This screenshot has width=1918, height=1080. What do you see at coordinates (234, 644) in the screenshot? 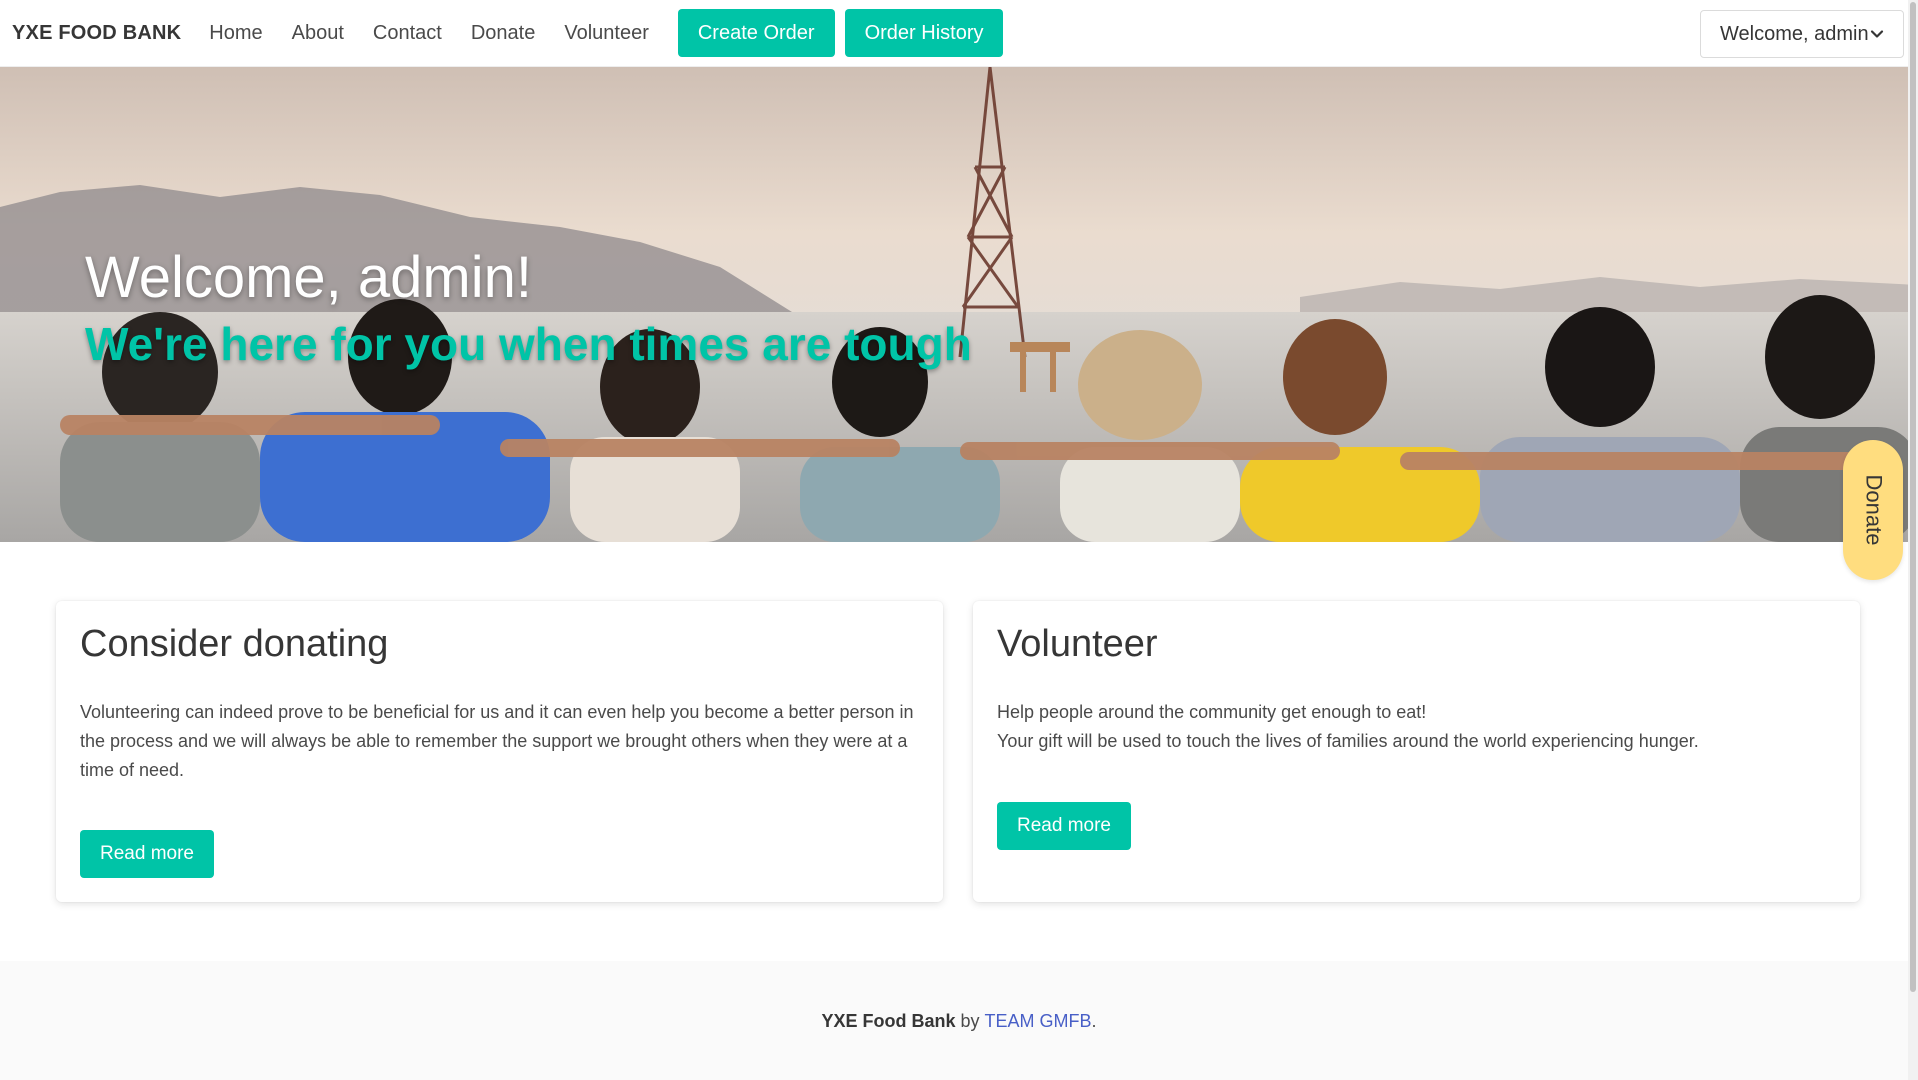
I see `donate-card-title: Consider donating` at bounding box center [234, 644].